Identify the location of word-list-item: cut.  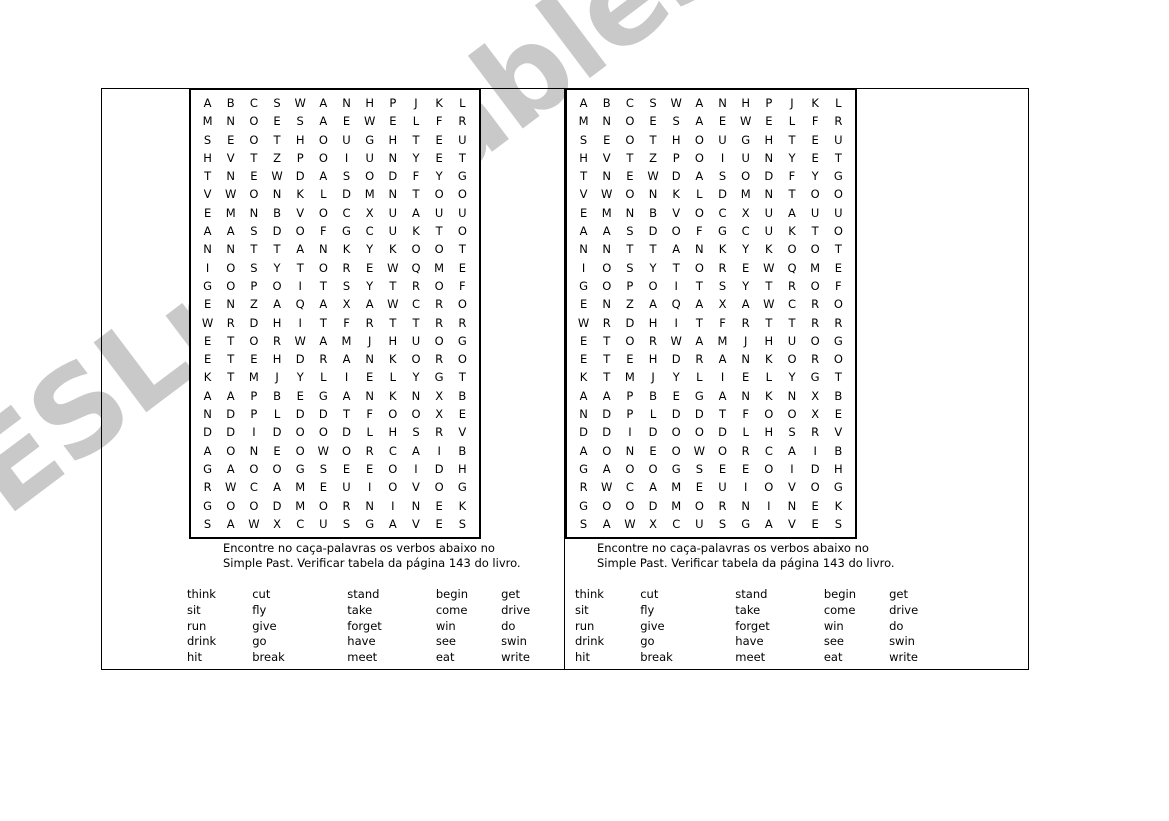
(687, 595).